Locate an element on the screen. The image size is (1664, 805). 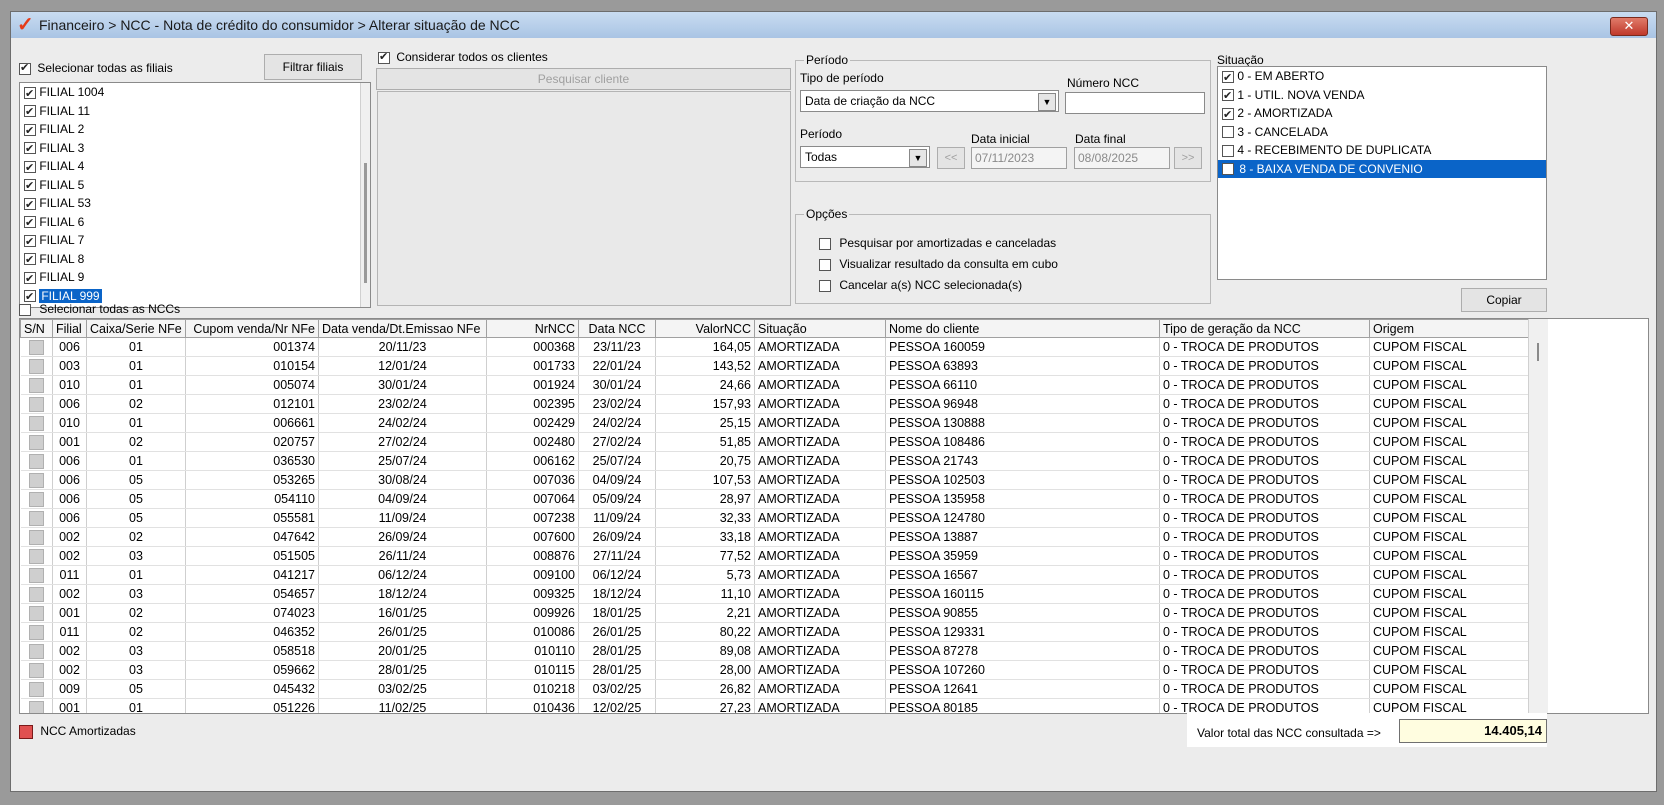
periodo-select: Todas ▼ is located at coordinates (865, 157).